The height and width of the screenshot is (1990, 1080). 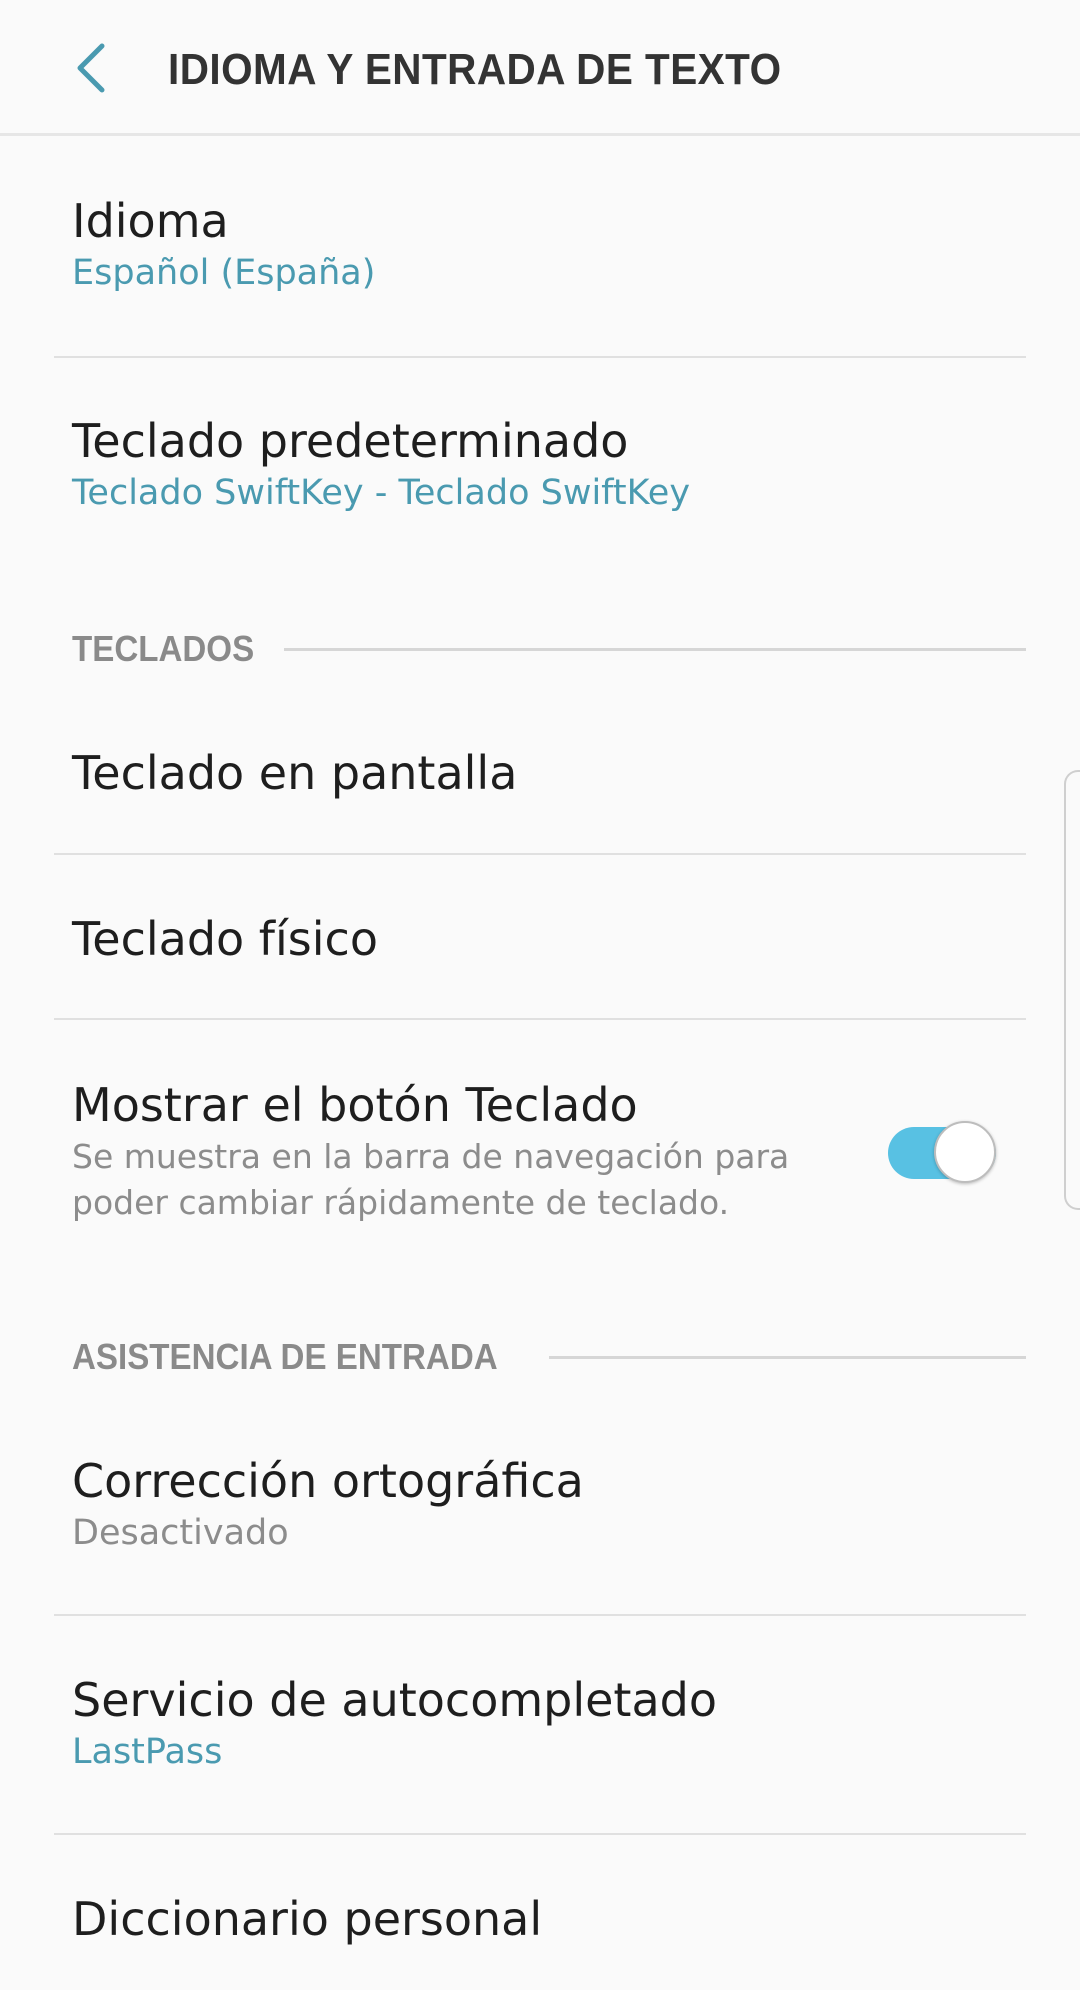 What do you see at coordinates (180, 1533) in the screenshot?
I see `spell-check-value: Desactivado` at bounding box center [180, 1533].